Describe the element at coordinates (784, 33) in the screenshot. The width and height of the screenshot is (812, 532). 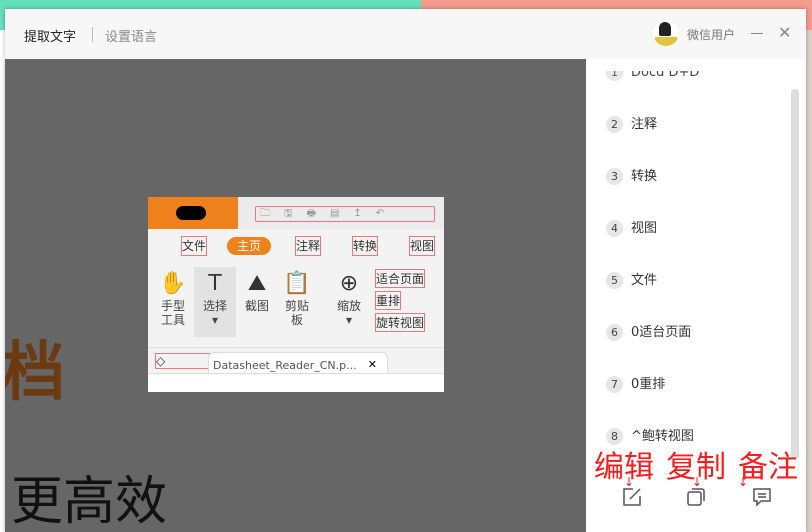
I see `close-button: ✕` at that location.